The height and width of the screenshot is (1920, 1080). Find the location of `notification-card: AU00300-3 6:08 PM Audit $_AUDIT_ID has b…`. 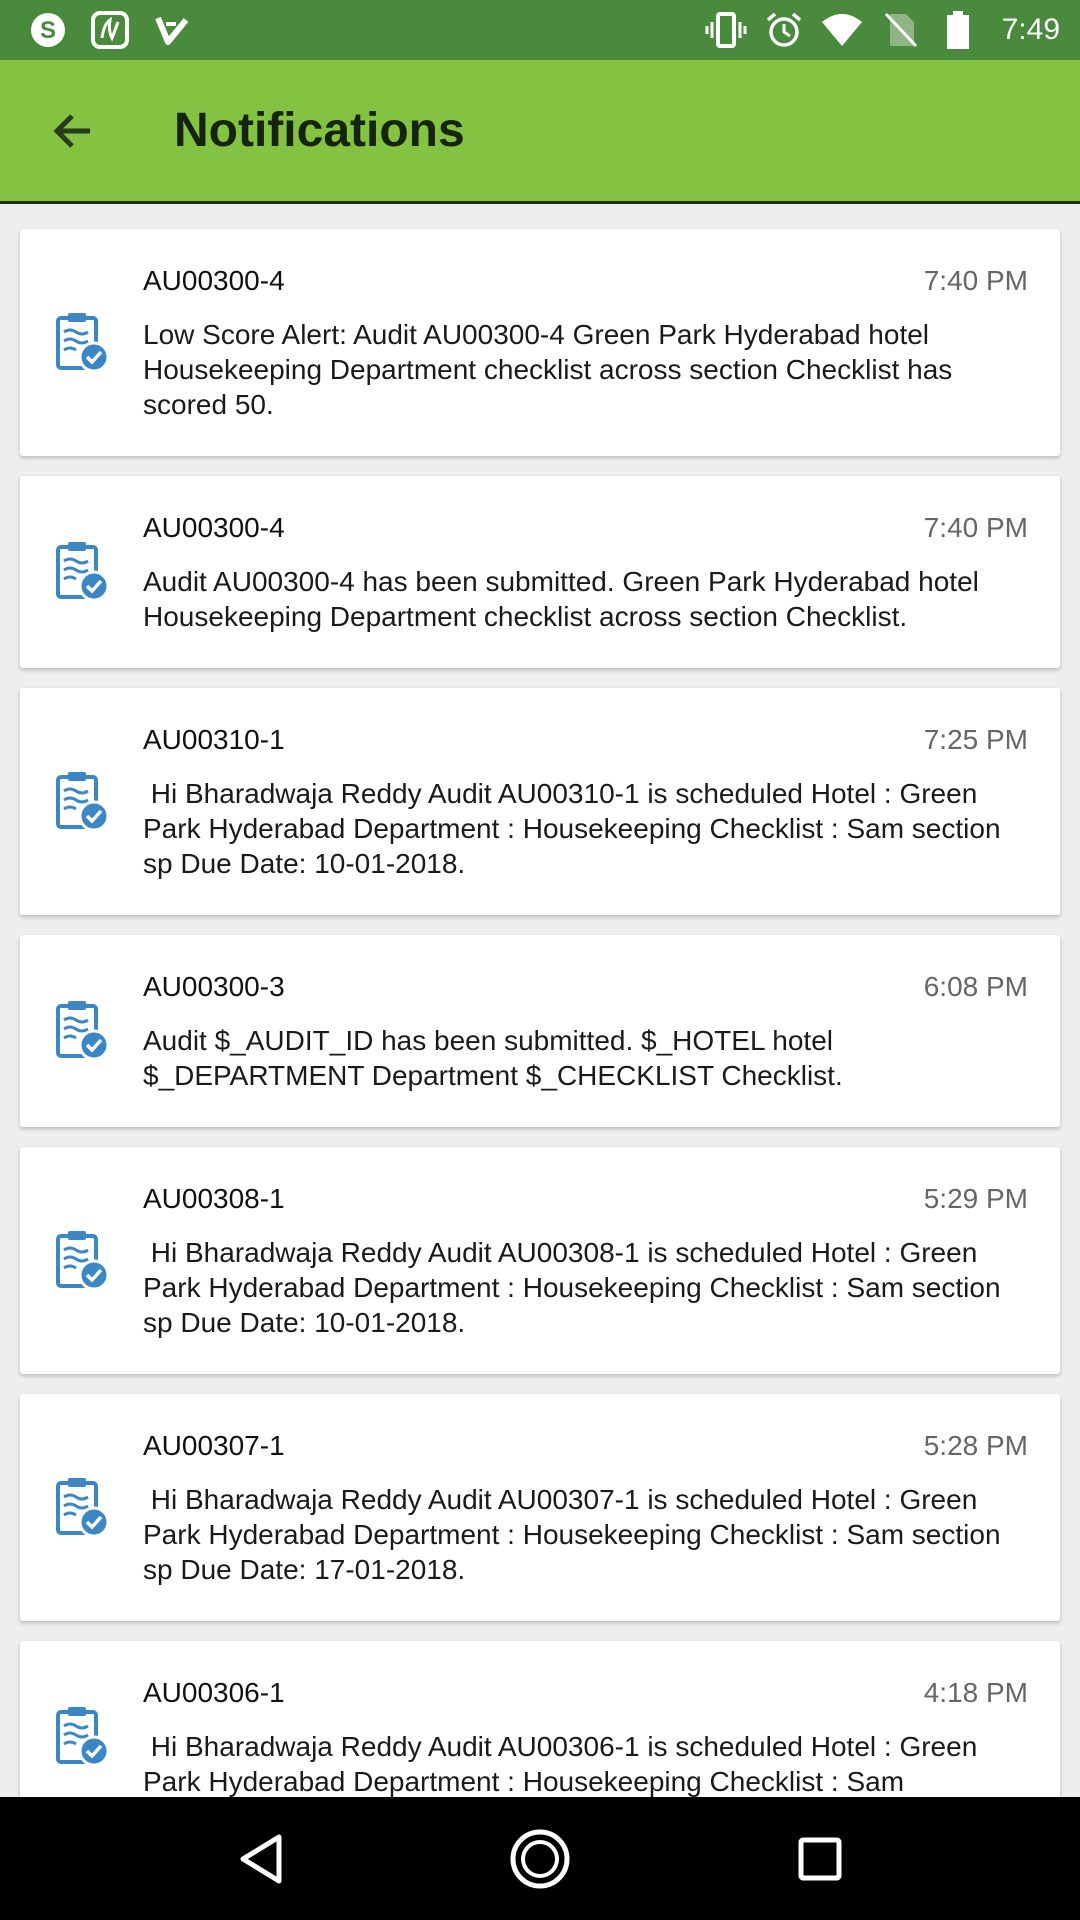

notification-card: AU00300-3 6:08 PM Audit $_AUDIT_ID has b… is located at coordinates (540, 1031).